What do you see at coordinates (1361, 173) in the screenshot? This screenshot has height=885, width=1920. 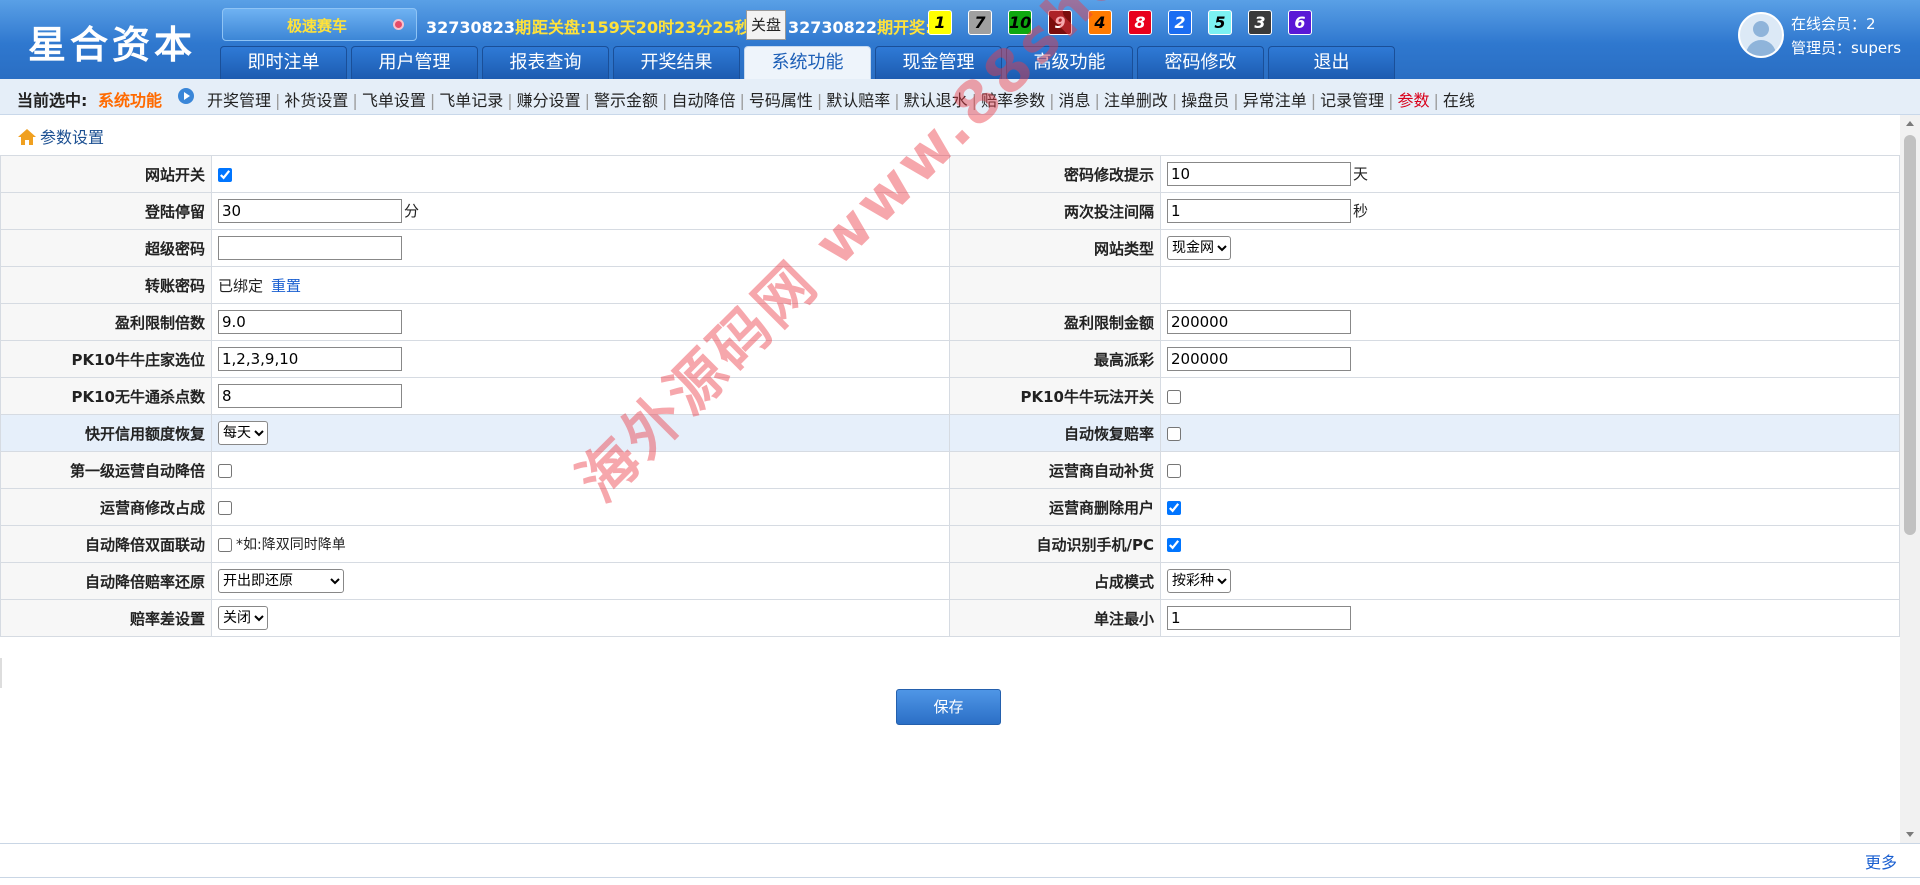 I see `unit-label: 天` at bounding box center [1361, 173].